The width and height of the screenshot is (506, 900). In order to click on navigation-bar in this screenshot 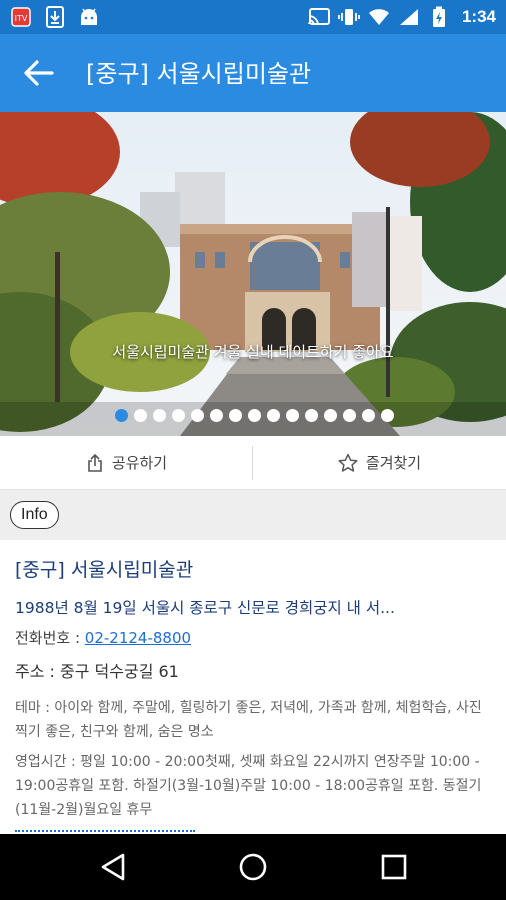, I will do `click(253, 867)`.